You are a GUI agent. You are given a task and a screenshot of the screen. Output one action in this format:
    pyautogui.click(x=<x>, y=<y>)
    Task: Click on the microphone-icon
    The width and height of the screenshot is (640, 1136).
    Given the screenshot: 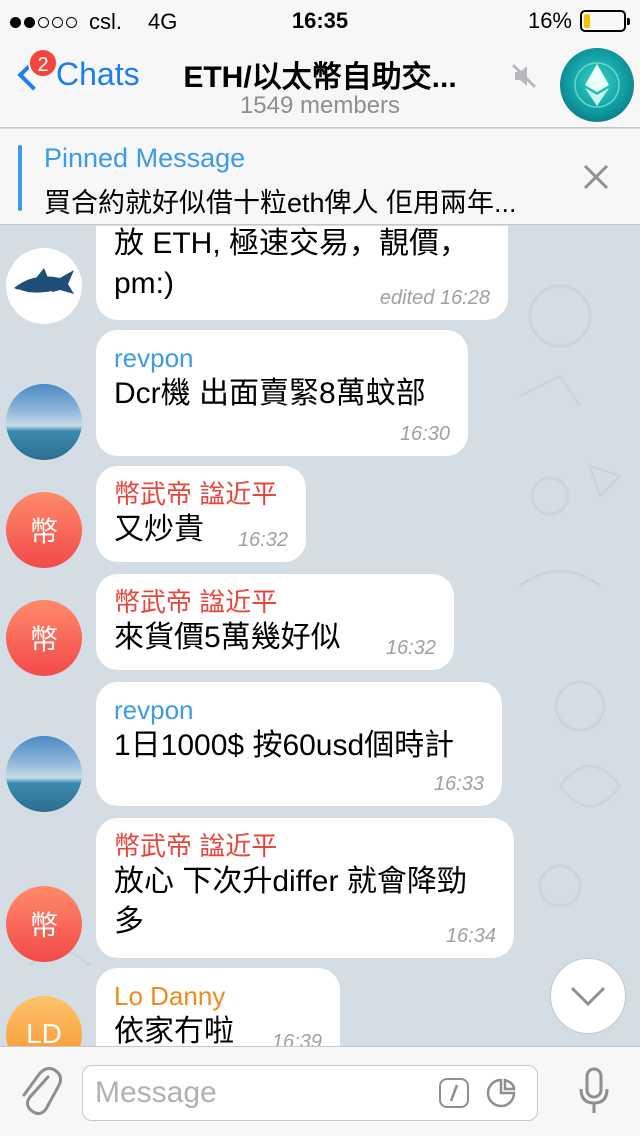 What is the action you would take?
    pyautogui.click(x=594, y=1092)
    